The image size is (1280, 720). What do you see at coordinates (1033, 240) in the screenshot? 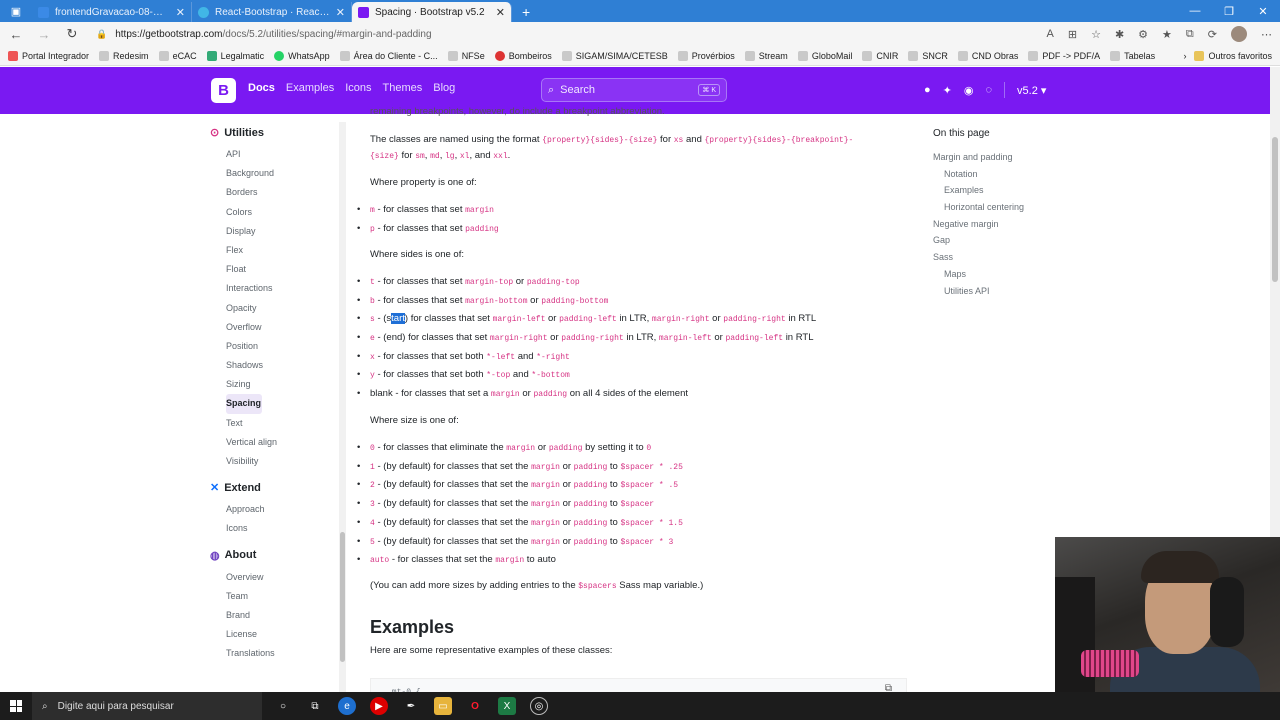
I see `toc-link: Gap` at bounding box center [1033, 240].